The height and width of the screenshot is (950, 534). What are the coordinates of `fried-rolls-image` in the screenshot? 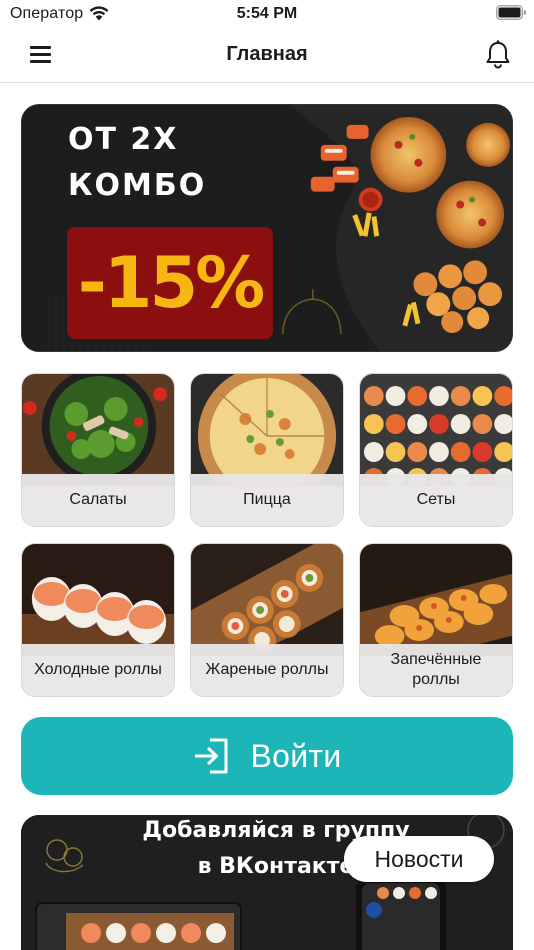 It's located at (267, 600).